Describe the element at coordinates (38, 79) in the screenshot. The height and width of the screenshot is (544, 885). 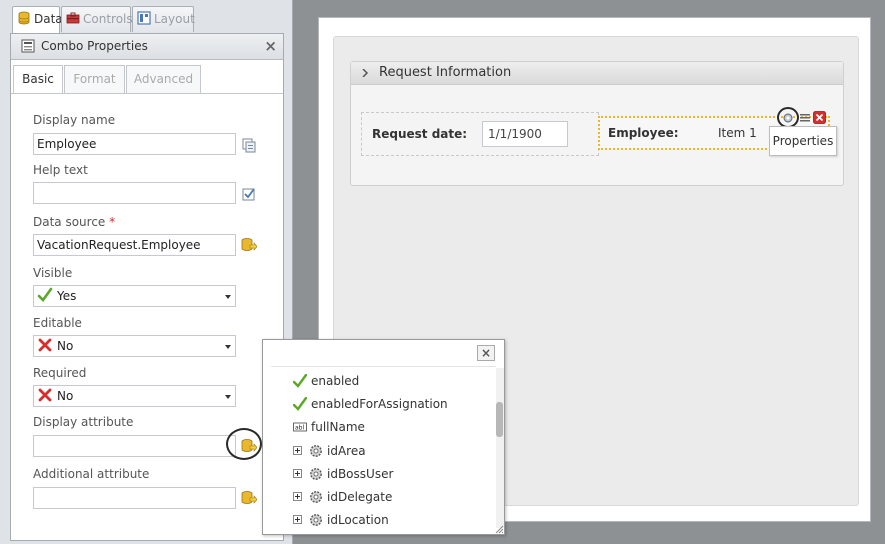
I see `subtab-basic: Basic` at that location.